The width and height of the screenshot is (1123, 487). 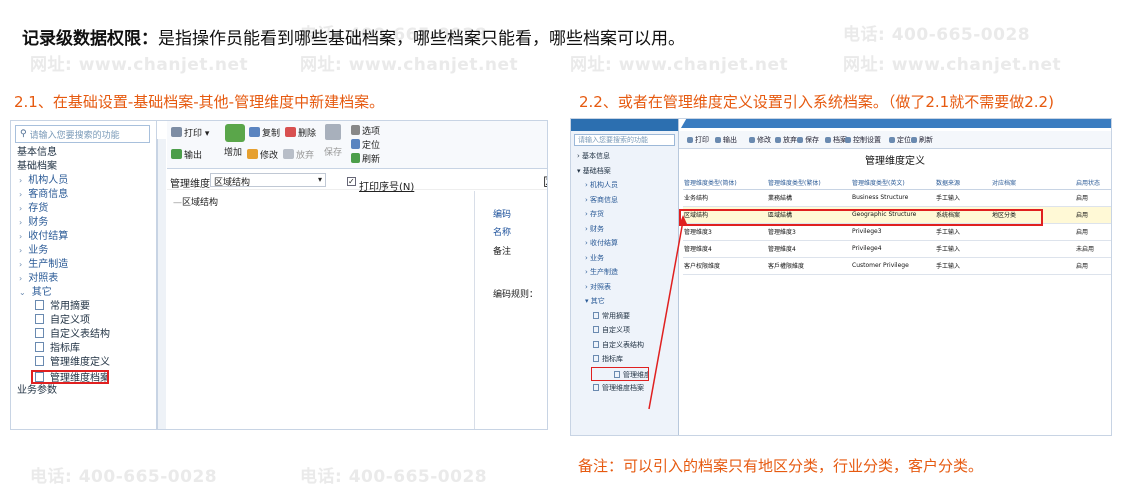 What do you see at coordinates (333, 151) in the screenshot?
I see `save-button: 保存` at bounding box center [333, 151].